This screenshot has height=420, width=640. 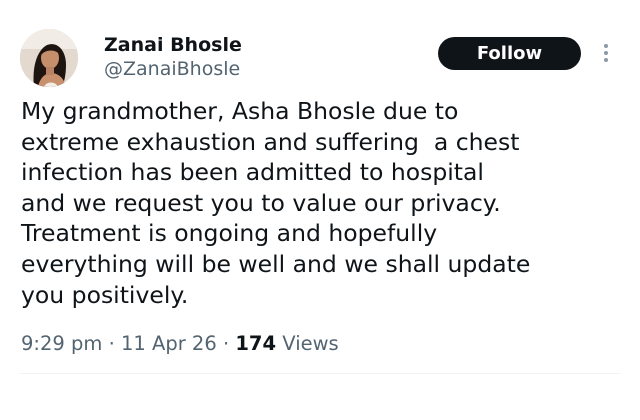 I want to click on tweet-time: 9:29 pm, so click(x=61, y=343).